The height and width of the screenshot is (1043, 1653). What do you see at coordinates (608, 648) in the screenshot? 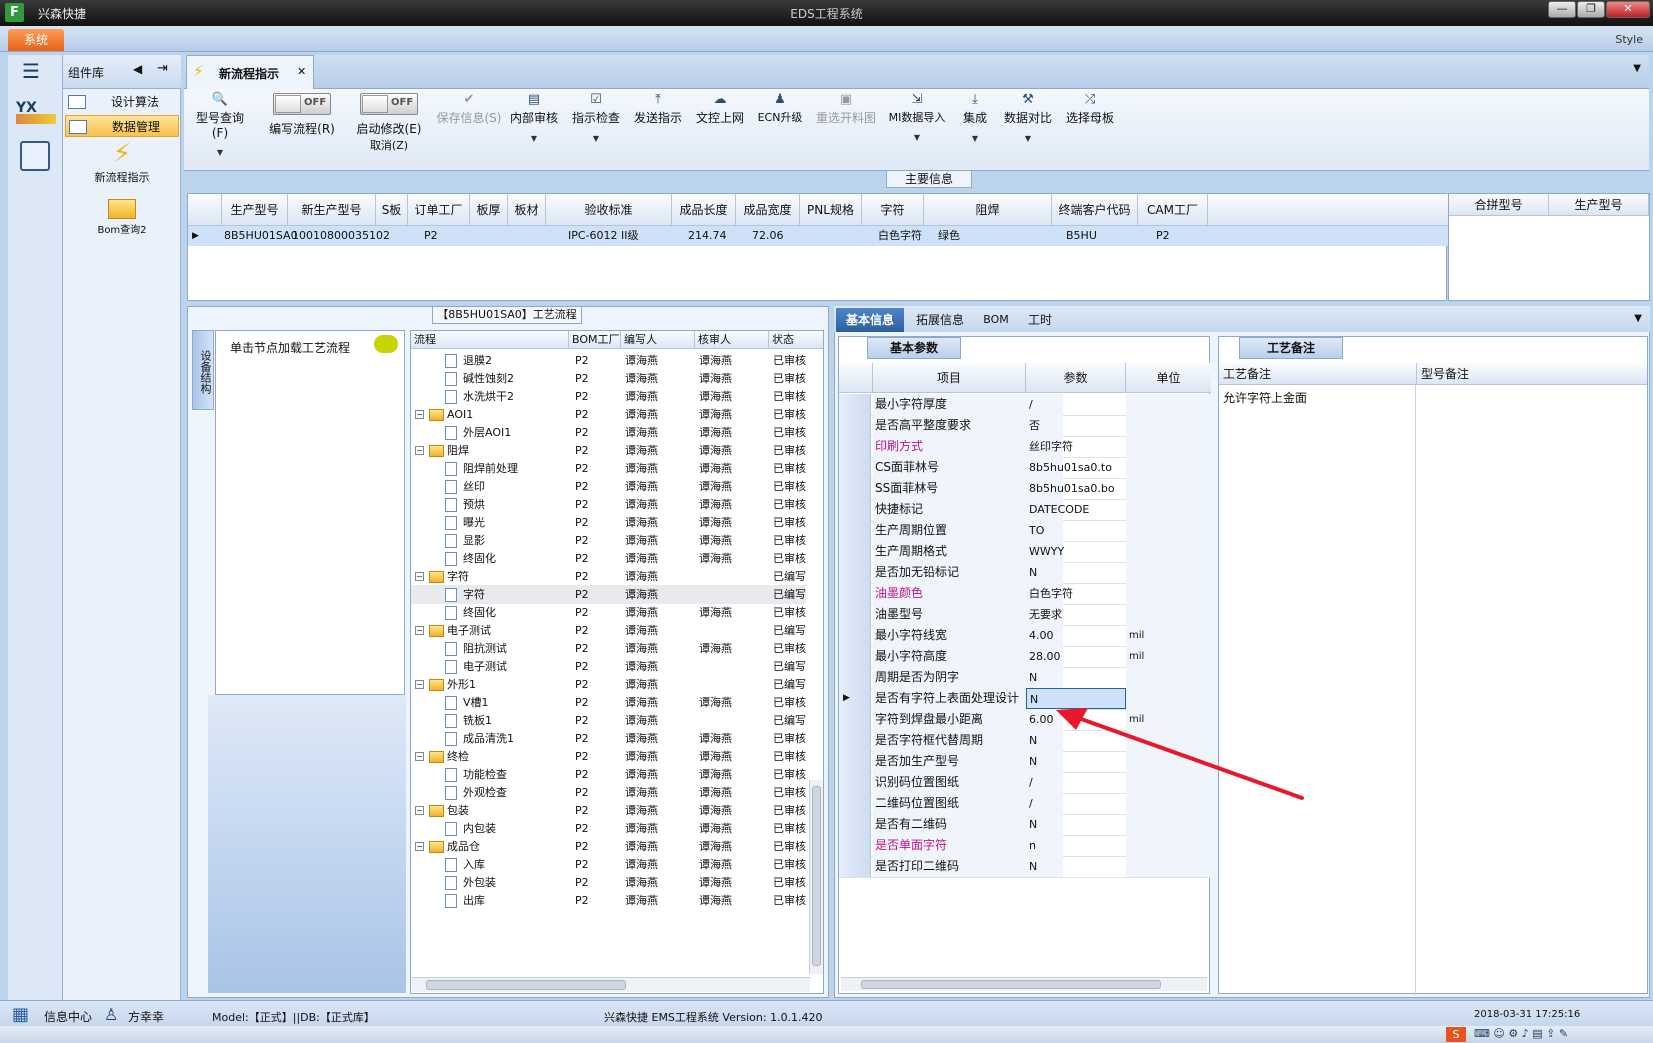
I see `tree-row: 阻抗测试 P2 谭海燕 谭海燕 已审核` at bounding box center [608, 648].